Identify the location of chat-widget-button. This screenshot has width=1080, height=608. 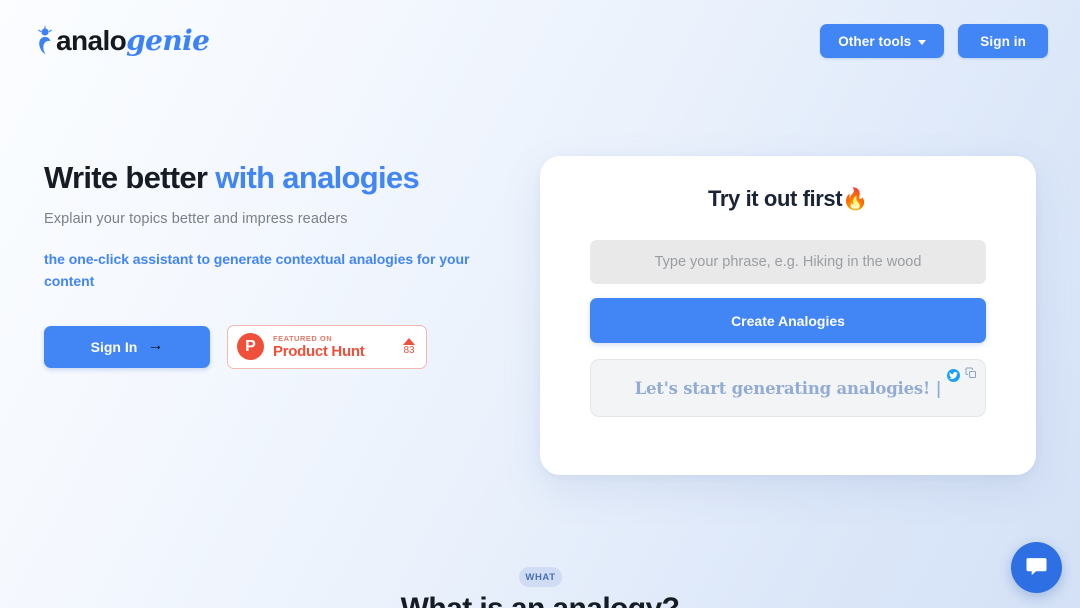
(1036, 567).